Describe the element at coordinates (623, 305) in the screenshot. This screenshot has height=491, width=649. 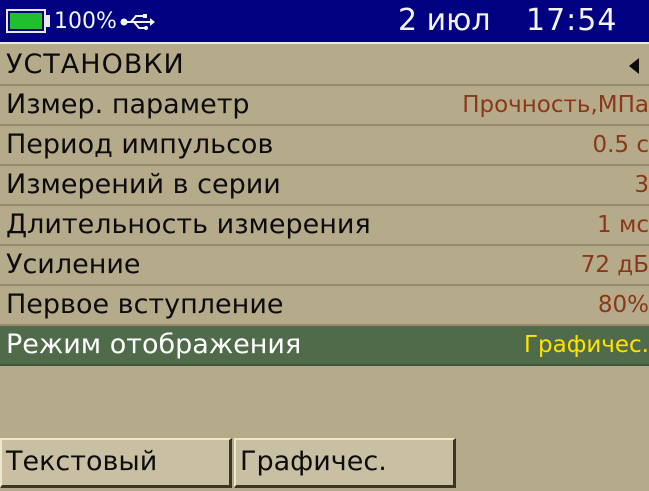
I see `menu-item-value: 80%` at that location.